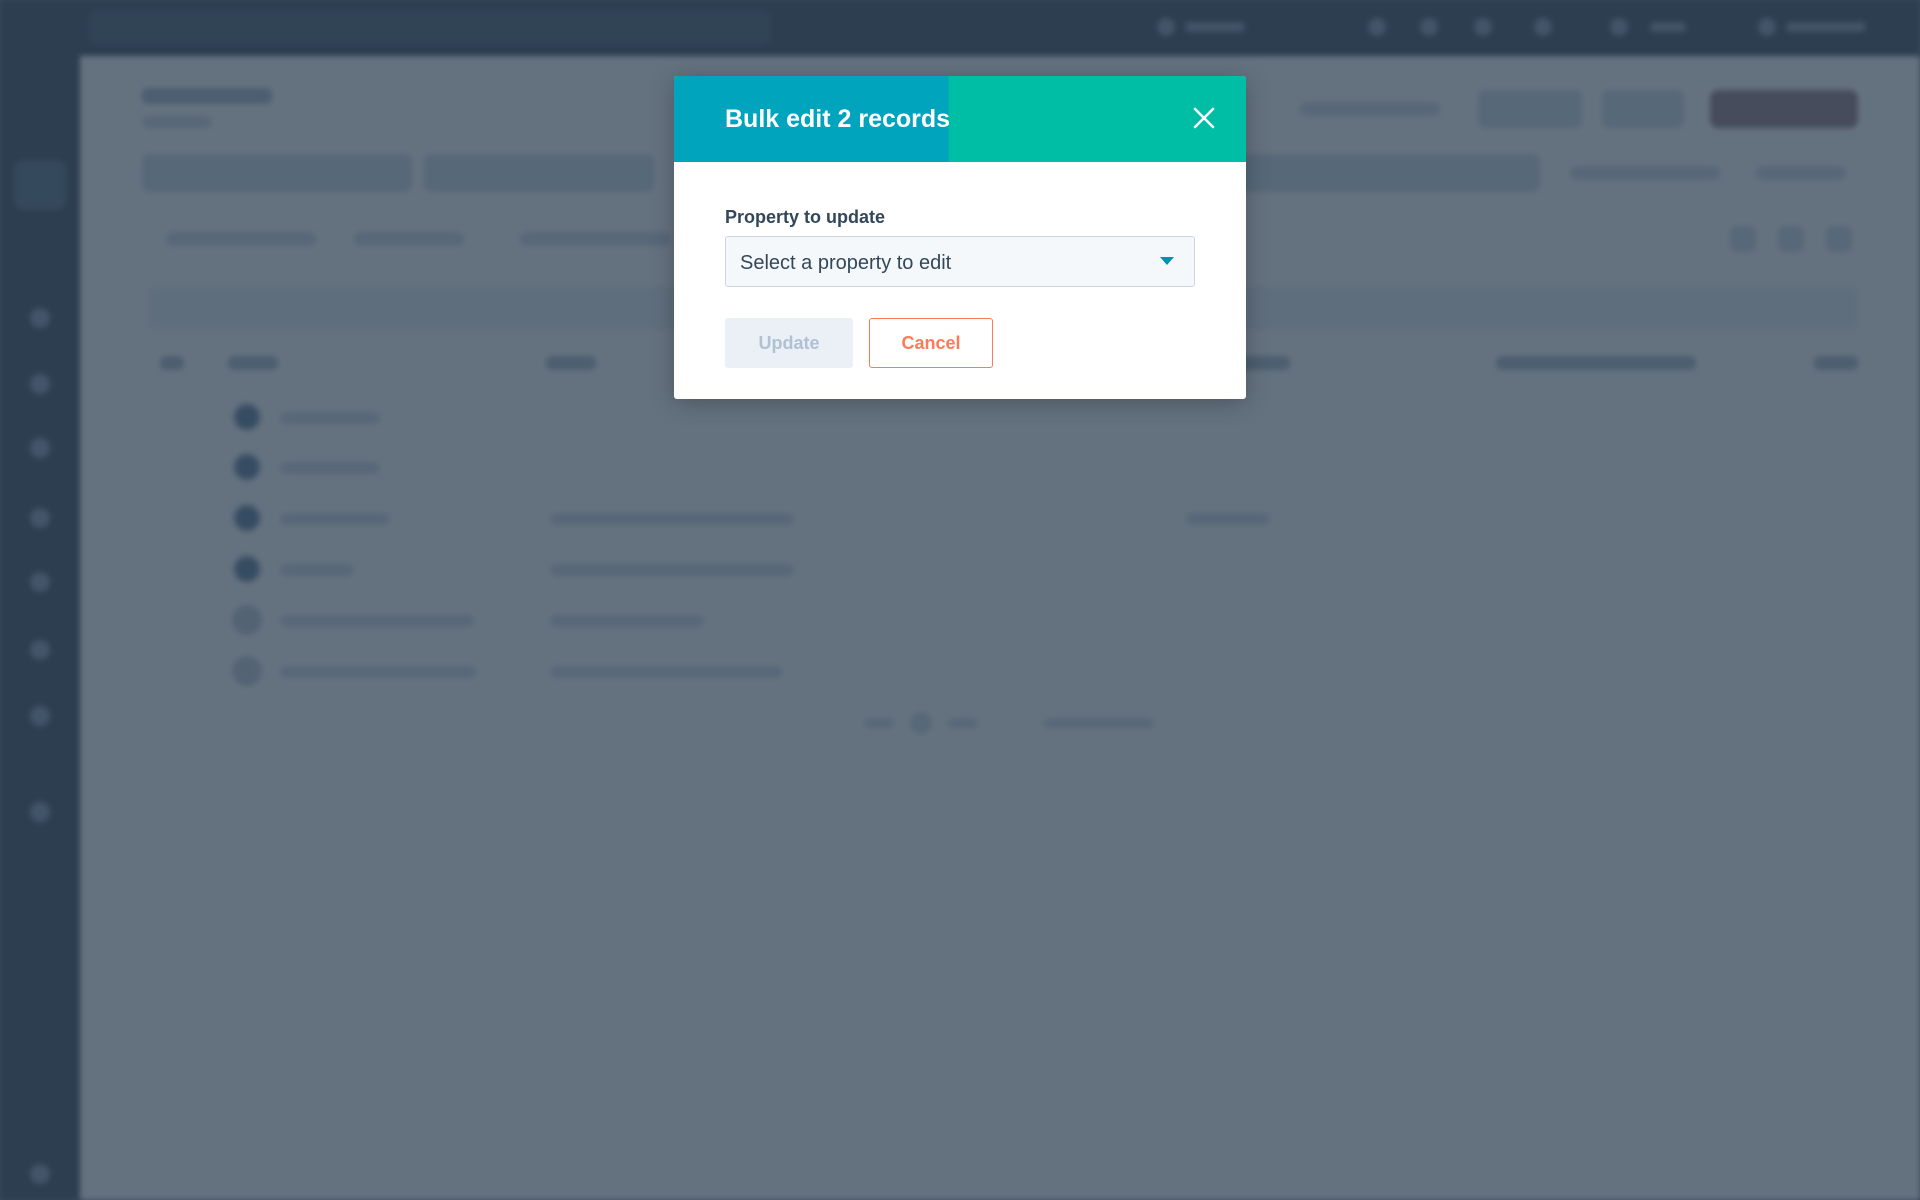 This screenshot has width=1920, height=1200. Describe the element at coordinates (805, 217) in the screenshot. I see `property-label: Property to update` at that location.